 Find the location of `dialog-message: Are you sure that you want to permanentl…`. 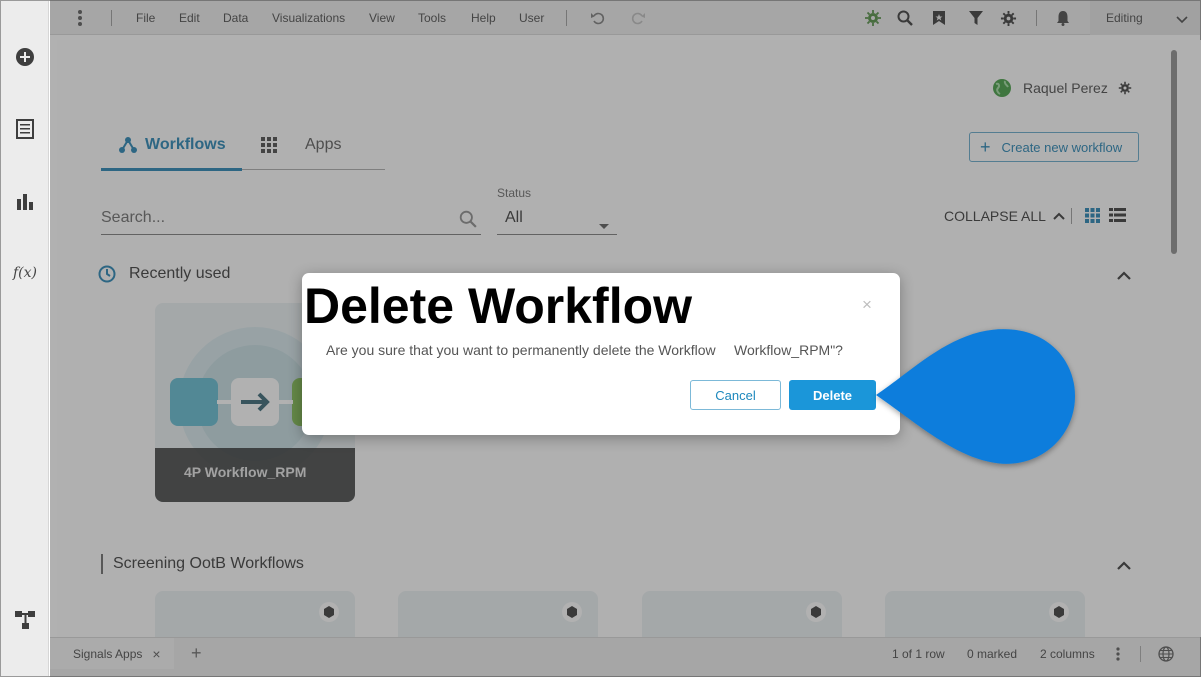

dialog-message: Are you sure that you want to permanentl… is located at coordinates (521, 350).